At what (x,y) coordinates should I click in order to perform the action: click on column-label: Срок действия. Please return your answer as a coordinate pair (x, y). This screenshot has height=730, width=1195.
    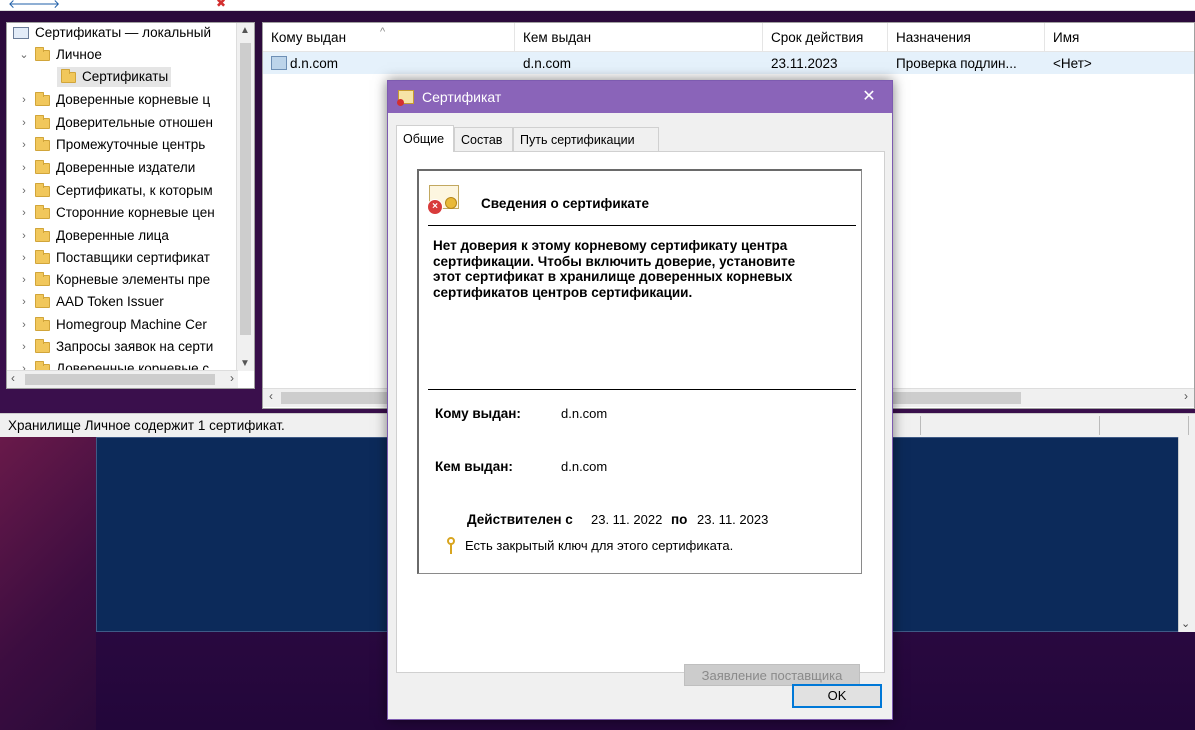
    Looking at the image, I should click on (817, 37).